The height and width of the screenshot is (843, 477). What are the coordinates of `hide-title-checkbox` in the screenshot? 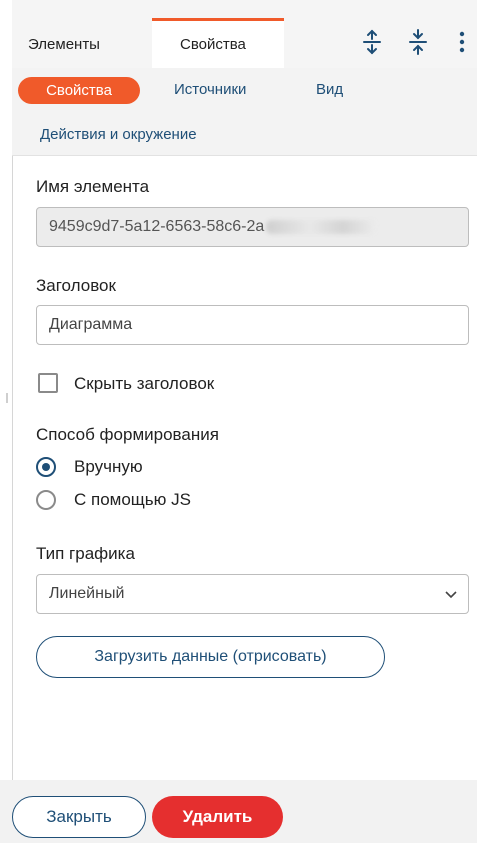 It's located at (48, 383).